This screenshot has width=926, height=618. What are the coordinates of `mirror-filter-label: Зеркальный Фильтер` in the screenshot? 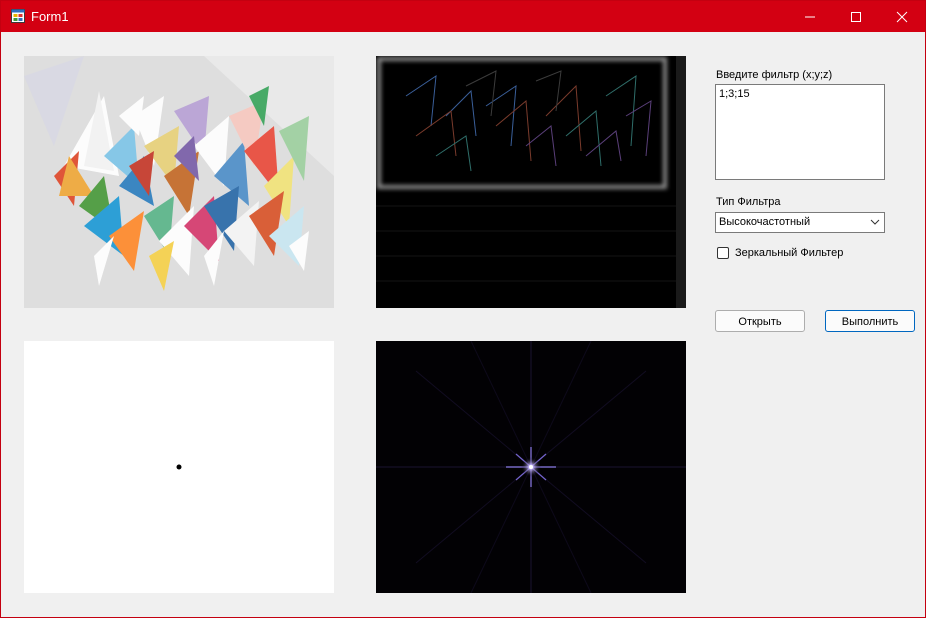 It's located at (789, 253).